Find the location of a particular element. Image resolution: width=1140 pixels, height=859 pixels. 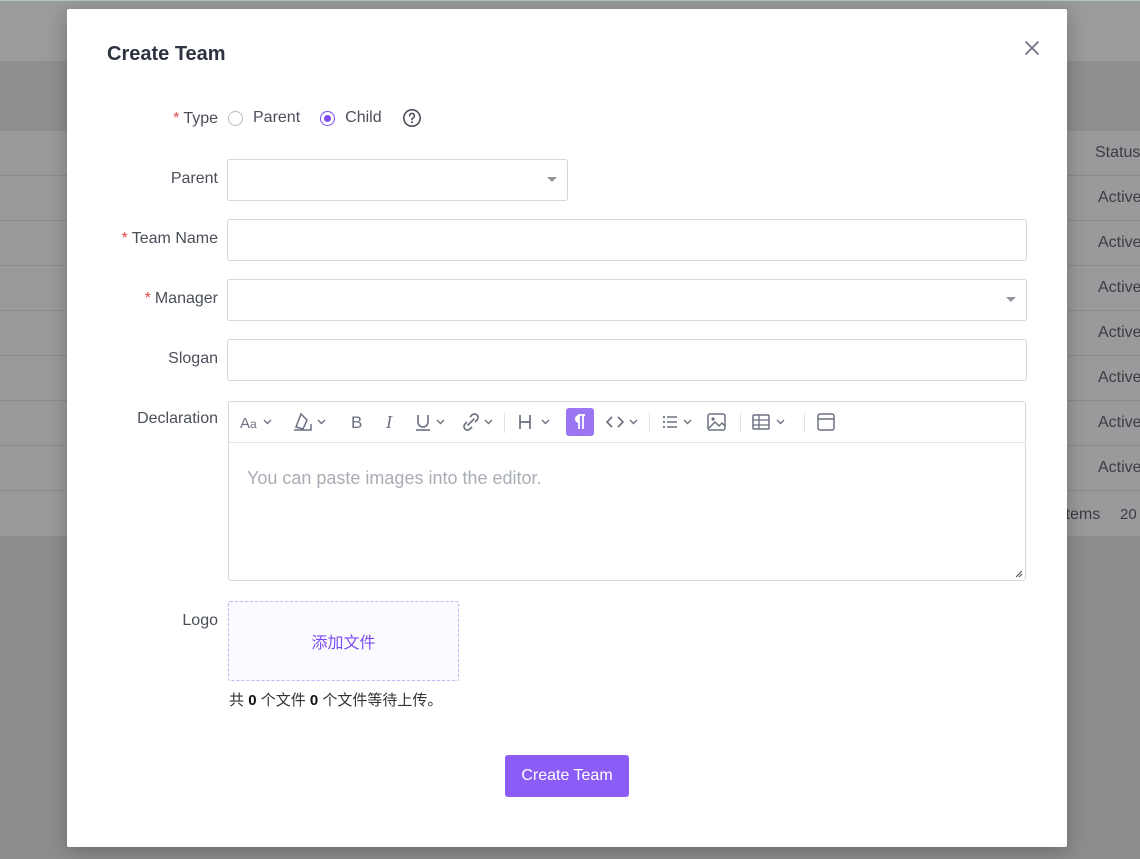

slogan-input is located at coordinates (627, 360).